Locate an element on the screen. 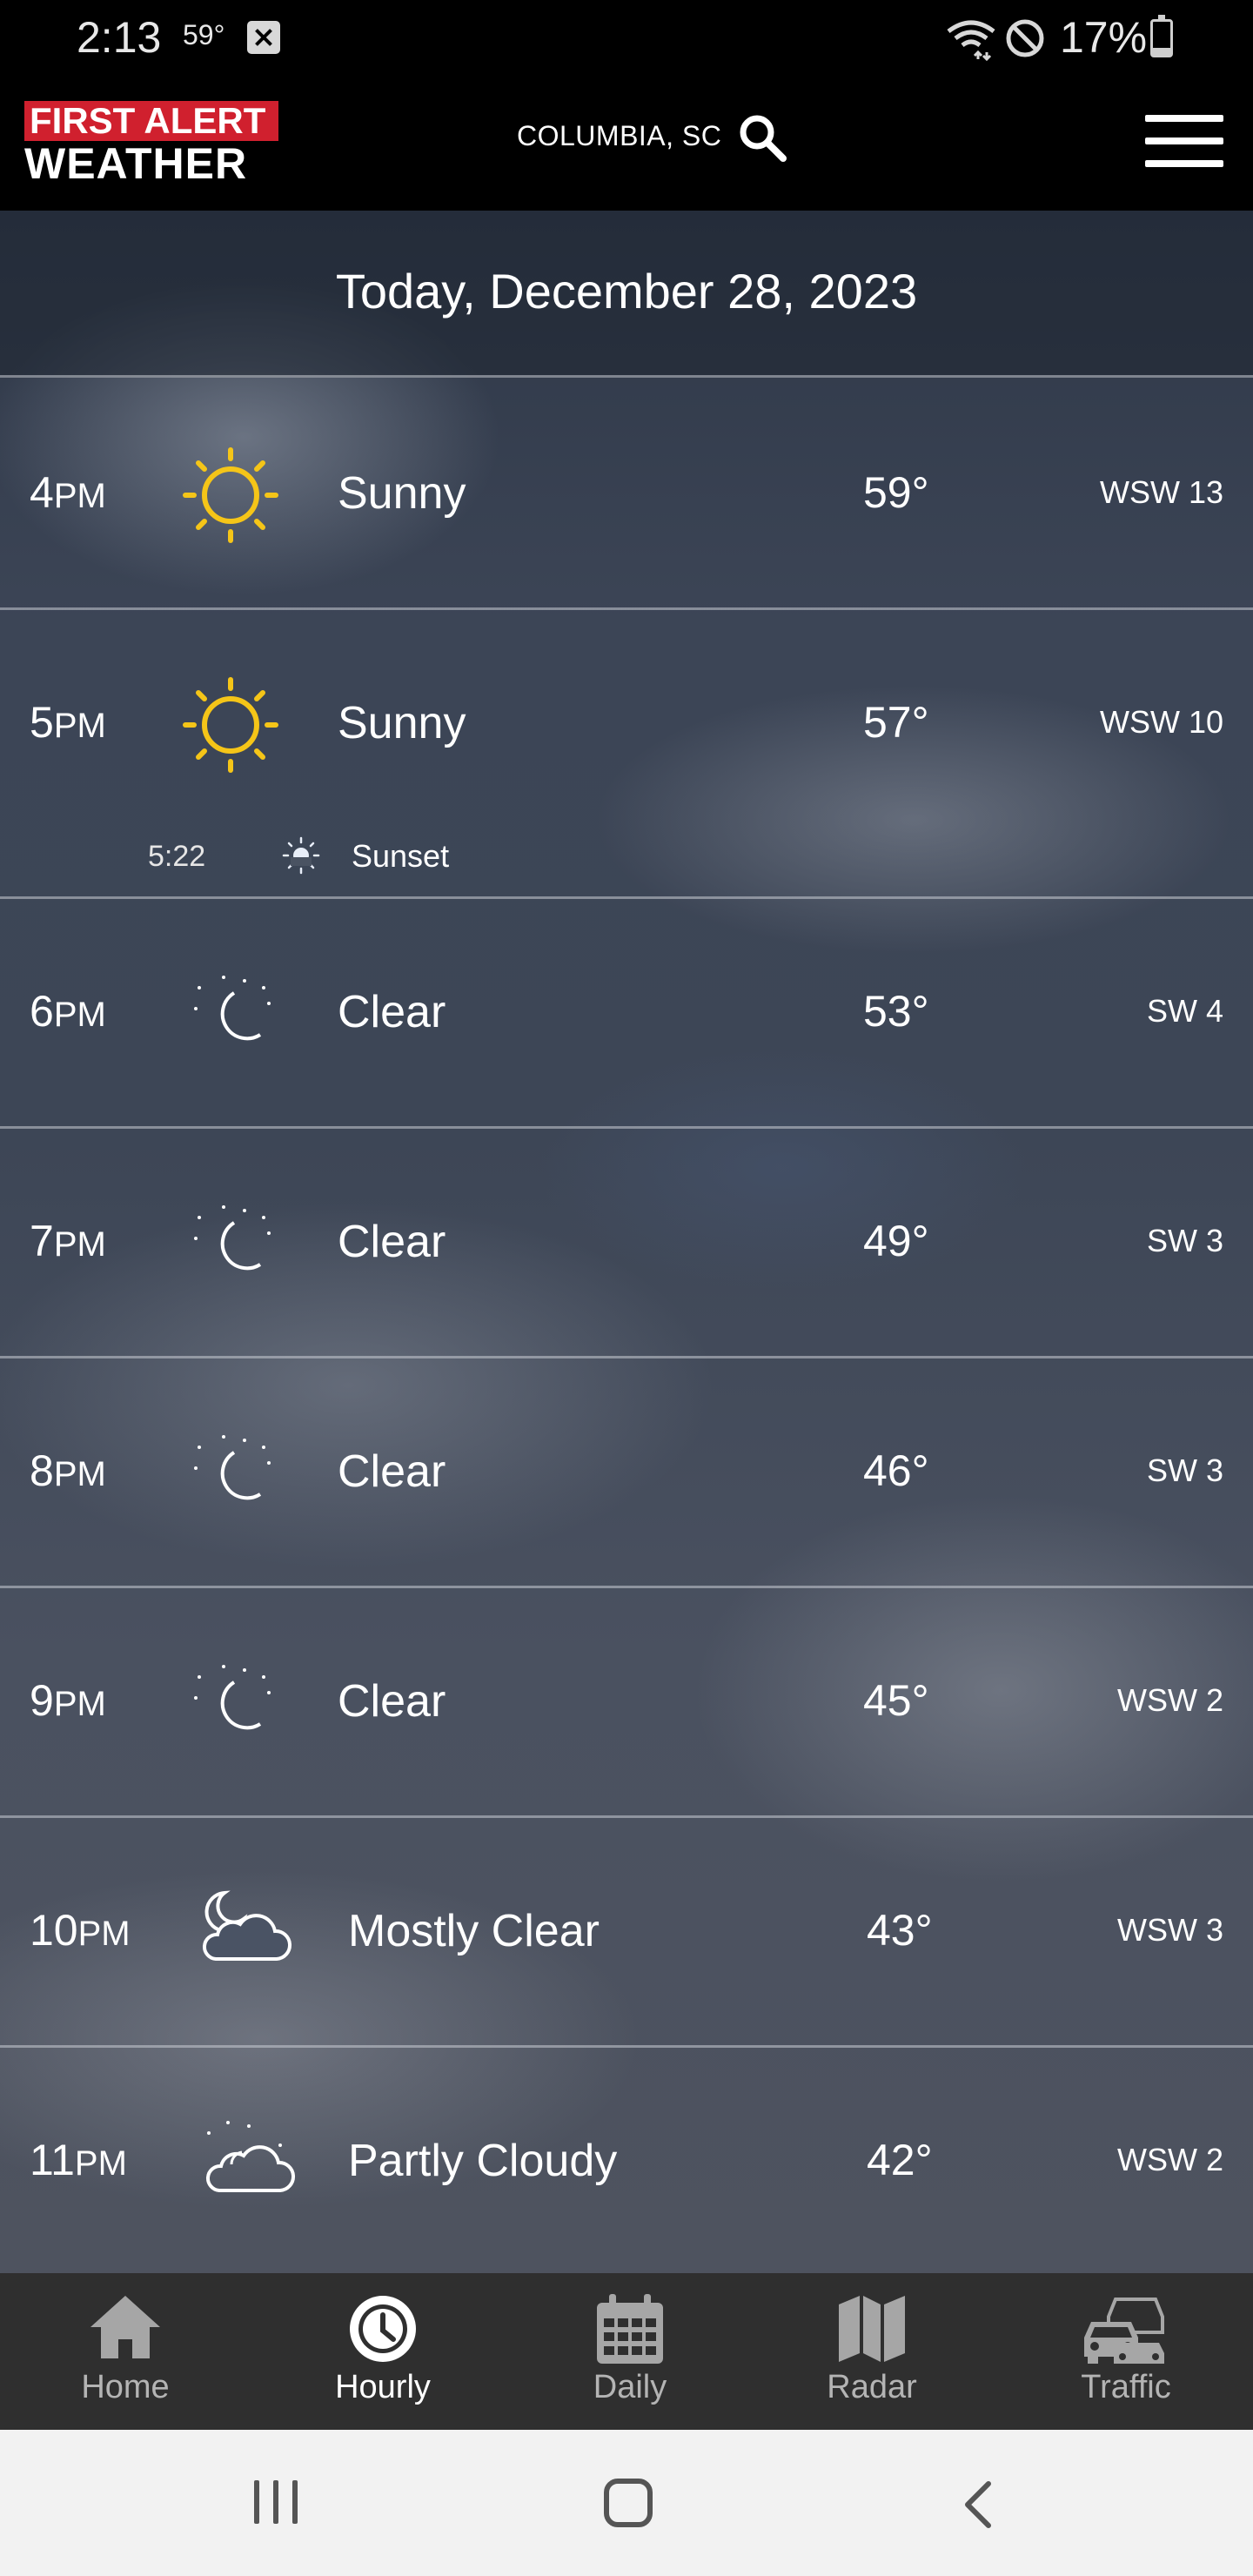  sunset-time: 5:22 is located at coordinates (177, 857).